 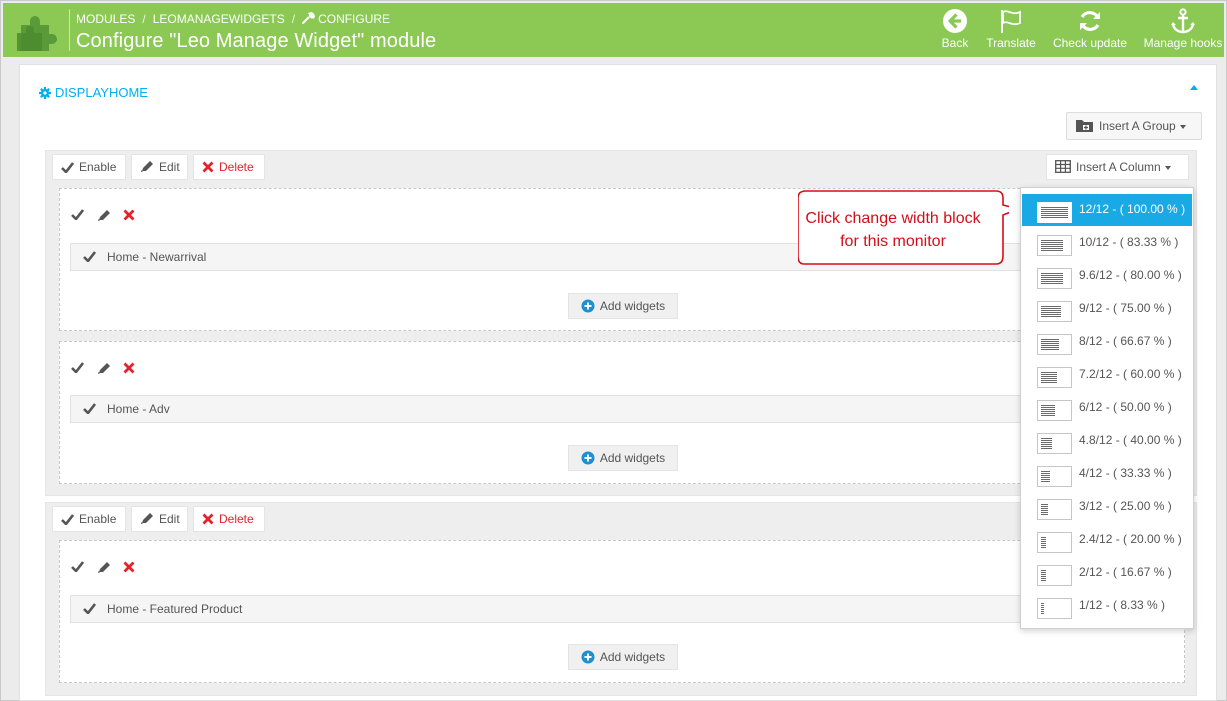 What do you see at coordinates (157, 257) in the screenshot?
I see `widget-name: Home - Newarrival` at bounding box center [157, 257].